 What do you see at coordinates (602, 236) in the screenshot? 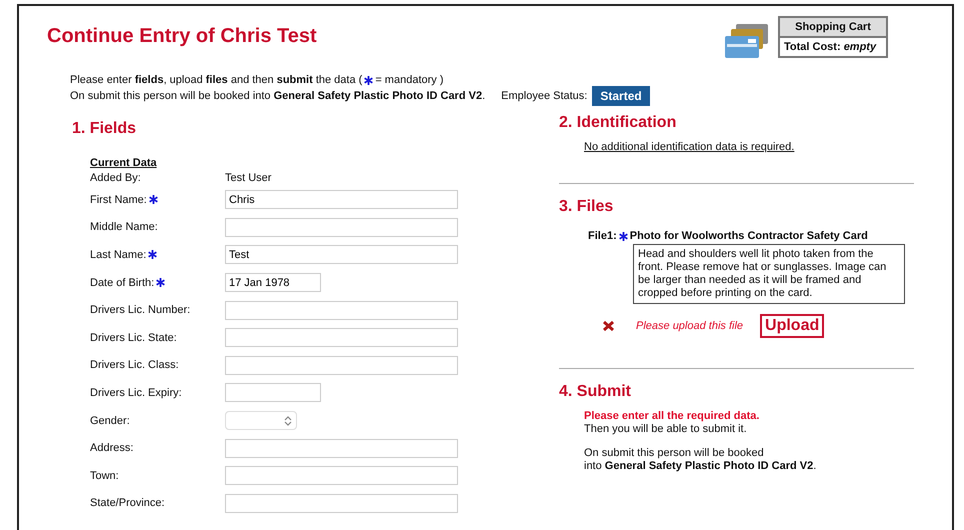
I see `file-label: File1:` at bounding box center [602, 236].